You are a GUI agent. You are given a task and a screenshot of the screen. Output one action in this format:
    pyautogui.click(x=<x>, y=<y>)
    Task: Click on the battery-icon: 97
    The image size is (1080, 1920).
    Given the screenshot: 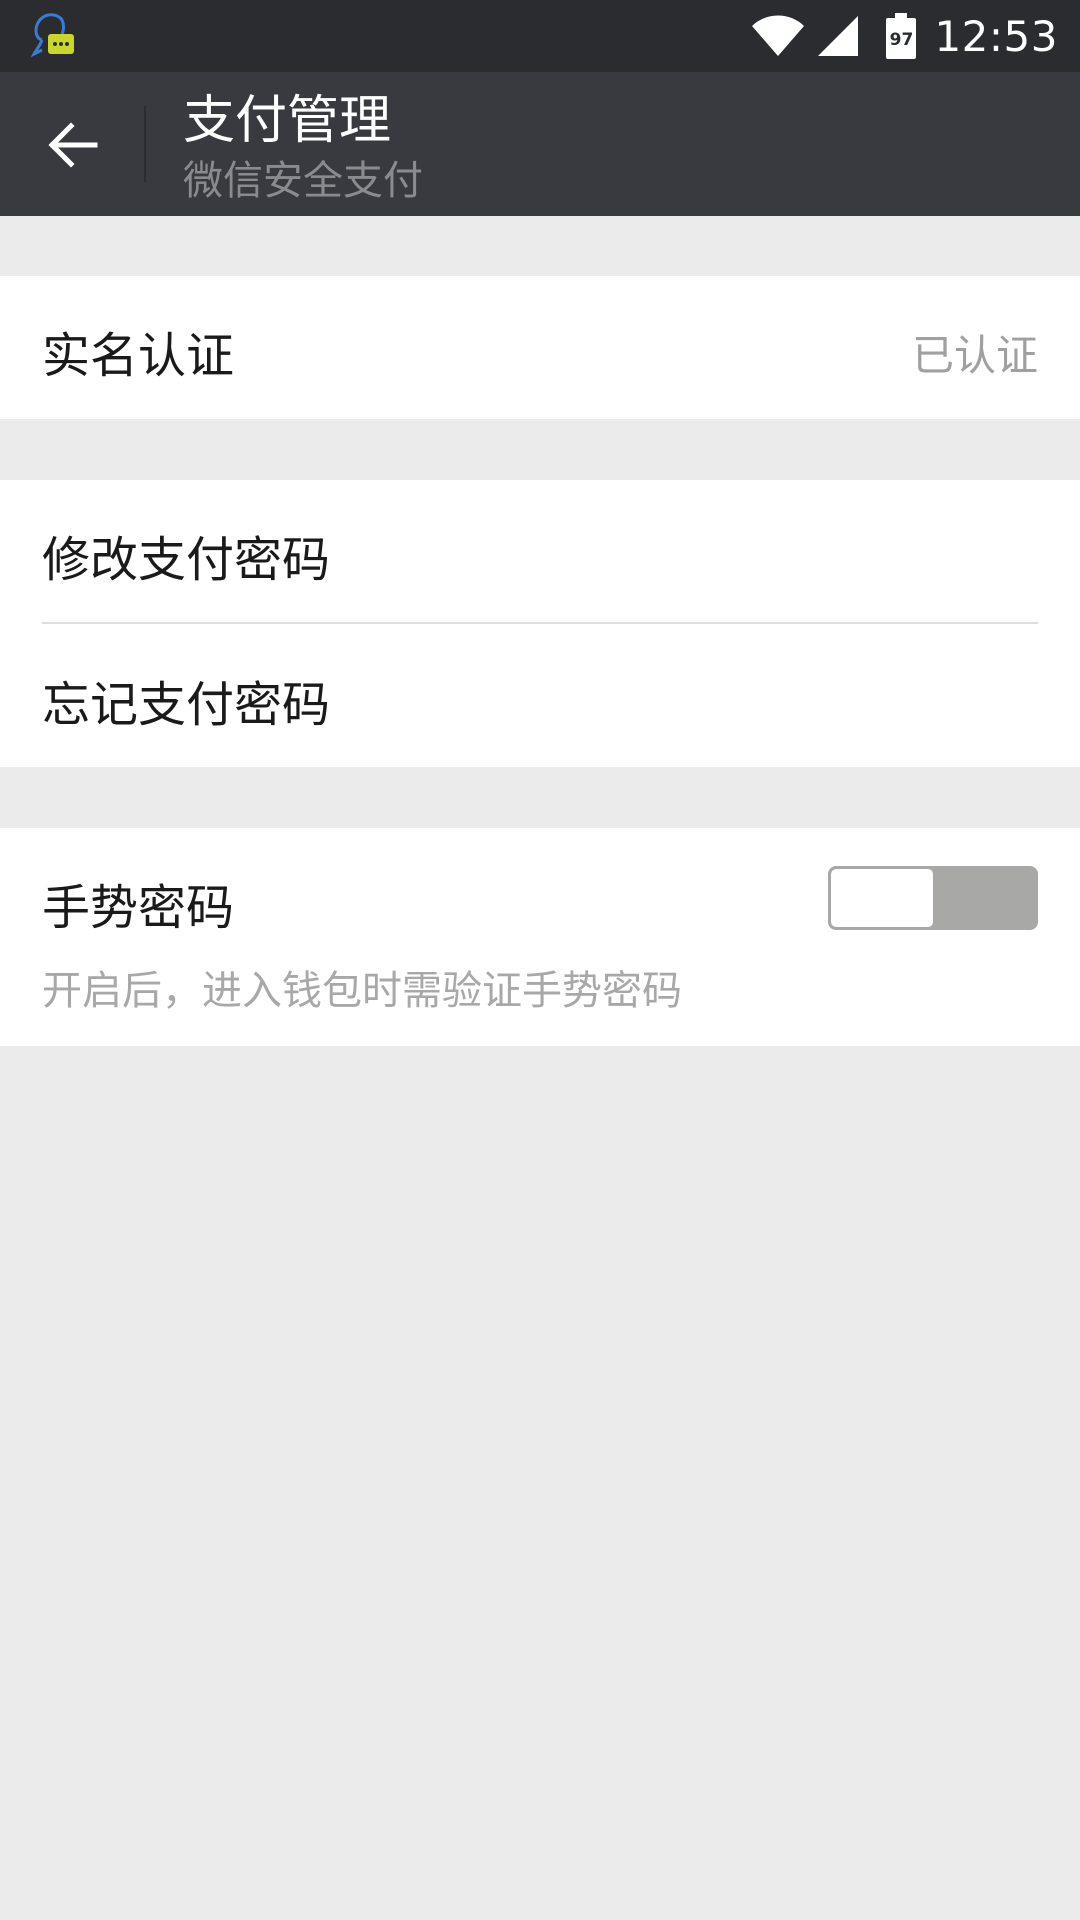 What is the action you would take?
    pyautogui.click(x=901, y=36)
    